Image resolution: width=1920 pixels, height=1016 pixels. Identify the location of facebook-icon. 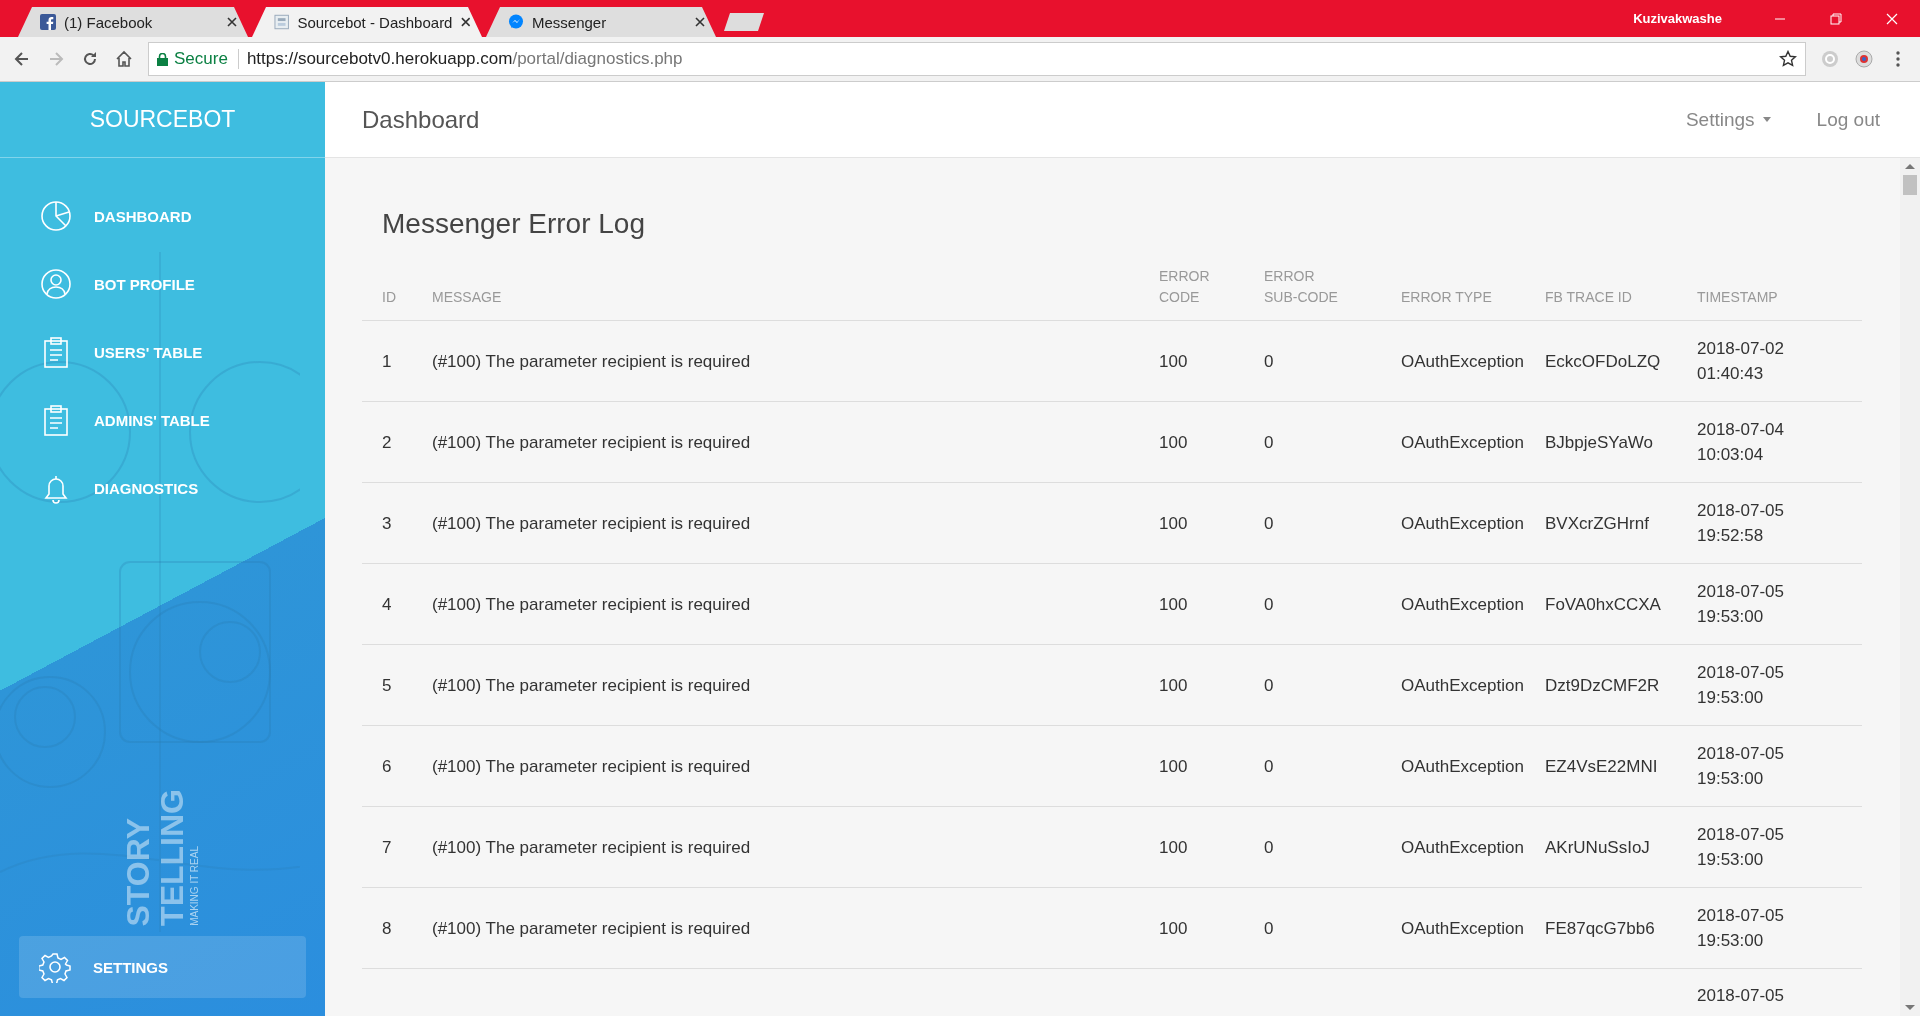
(48, 22).